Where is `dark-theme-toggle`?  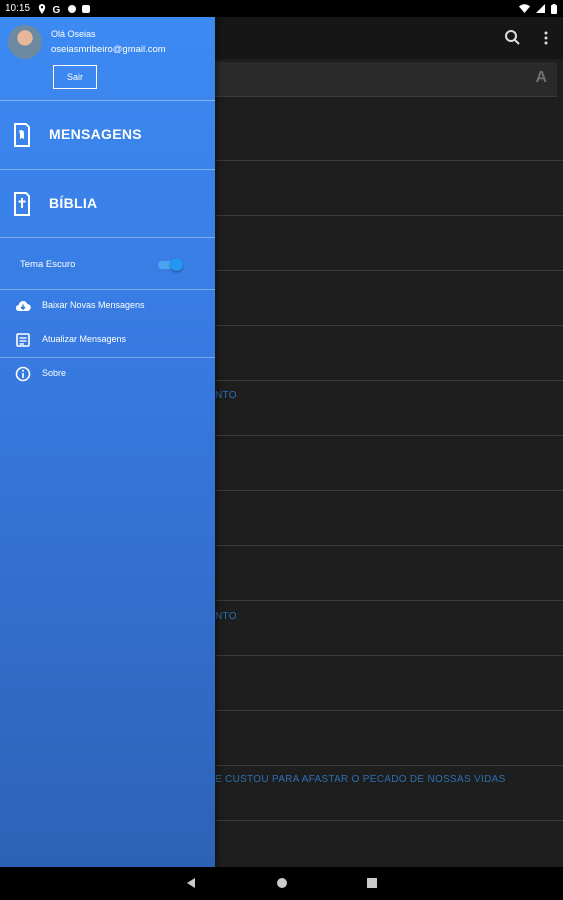 dark-theme-toggle is located at coordinates (170, 264).